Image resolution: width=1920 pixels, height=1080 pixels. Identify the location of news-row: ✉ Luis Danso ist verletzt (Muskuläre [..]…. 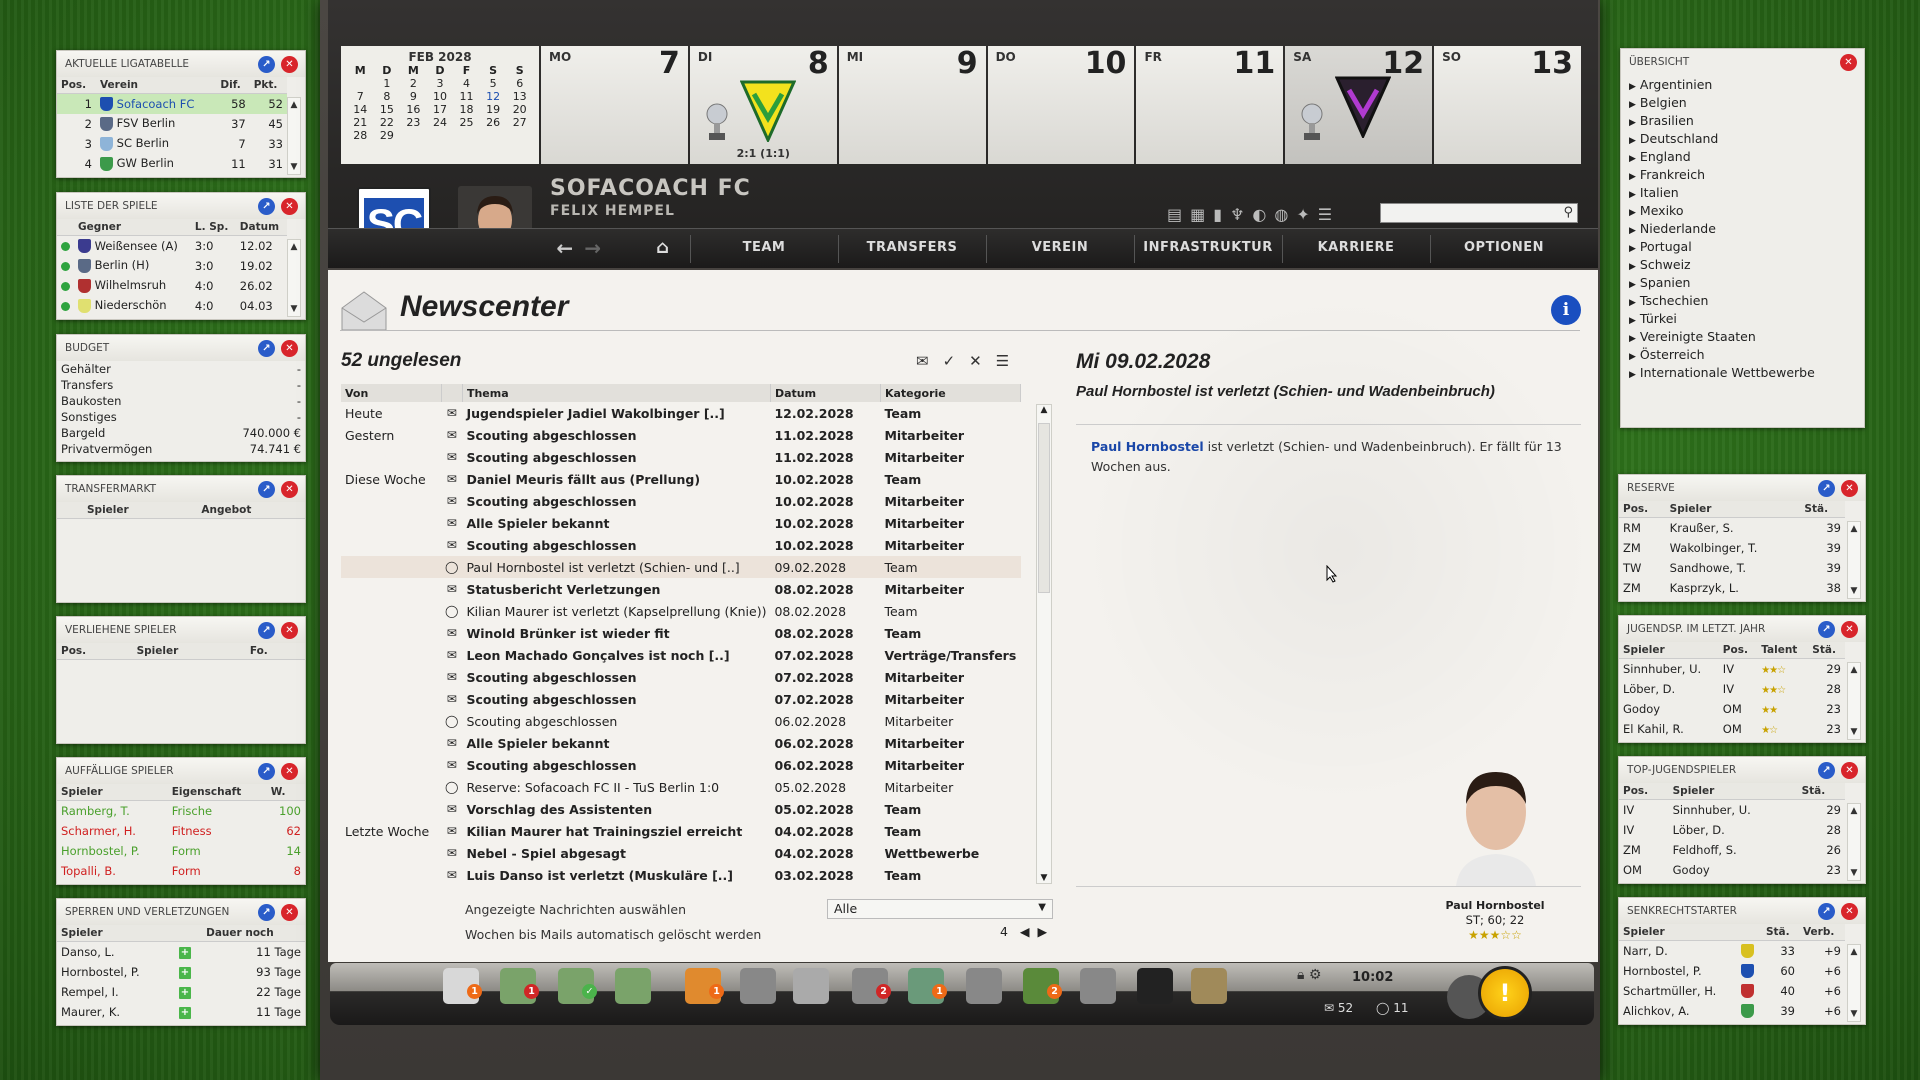
(681, 874).